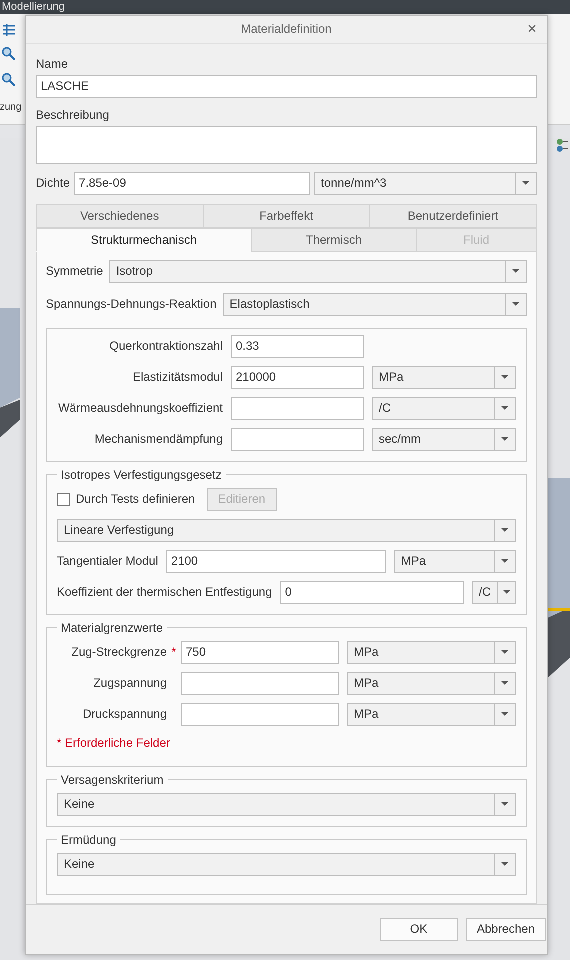 This screenshot has width=570, height=960. Describe the element at coordinates (286, 216) in the screenshot. I see `tab: Farbeffekt` at that location.